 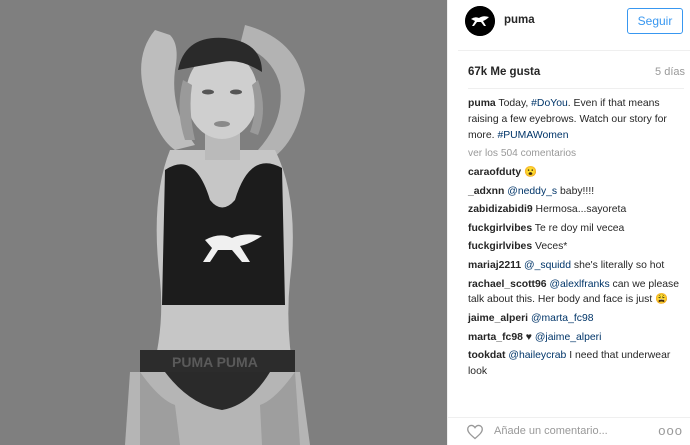 What do you see at coordinates (528, 337) in the screenshot?
I see `comment-text: ♥` at bounding box center [528, 337].